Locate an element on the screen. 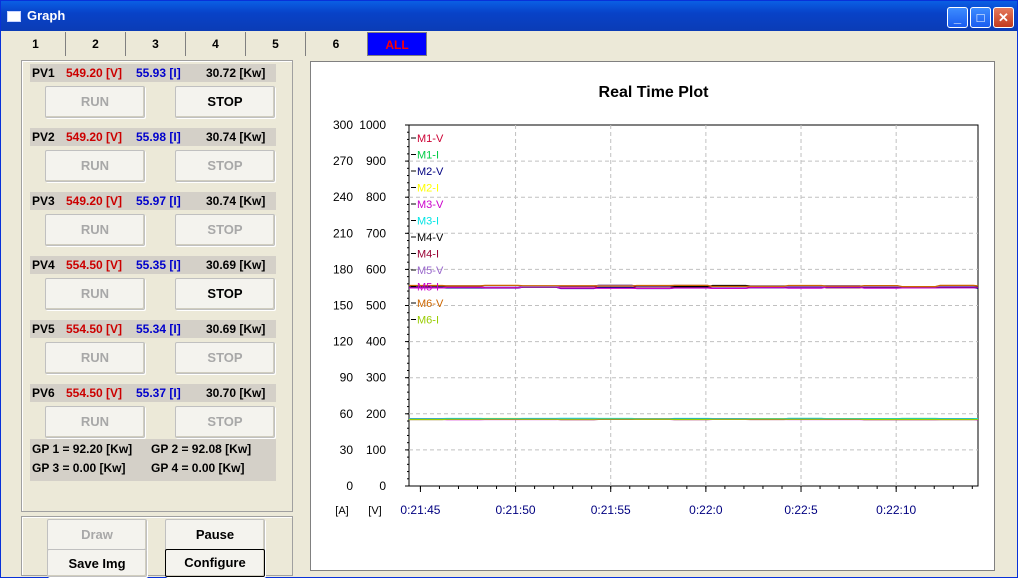  y-tick-label-current: 120 is located at coordinates (343, 342).